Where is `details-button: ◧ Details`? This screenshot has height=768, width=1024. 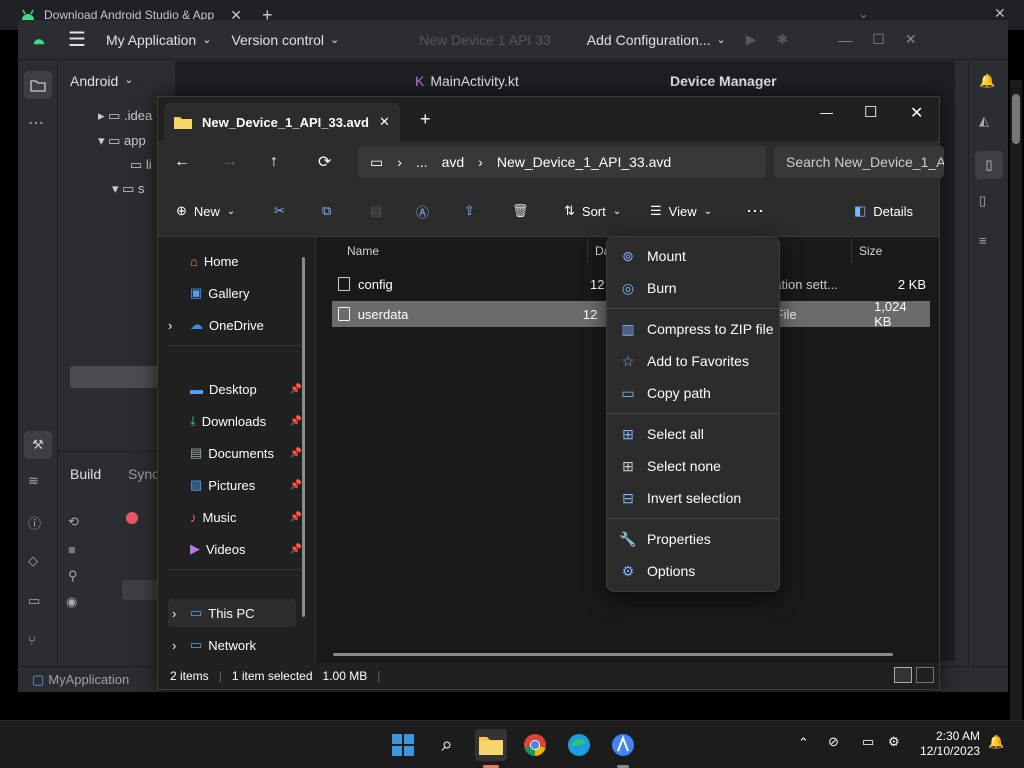
details-button: ◧ Details is located at coordinates (883, 211).